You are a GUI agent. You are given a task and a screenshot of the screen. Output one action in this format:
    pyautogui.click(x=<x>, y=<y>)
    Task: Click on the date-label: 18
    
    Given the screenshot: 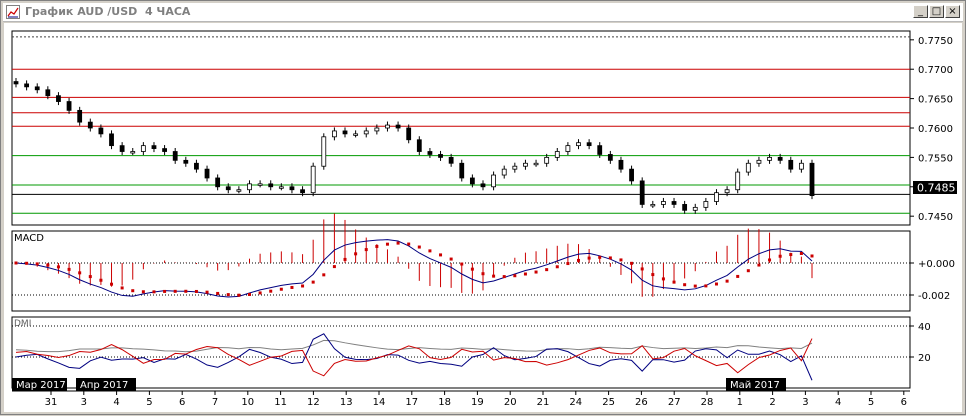 What is the action you would take?
    pyautogui.click(x=444, y=402)
    